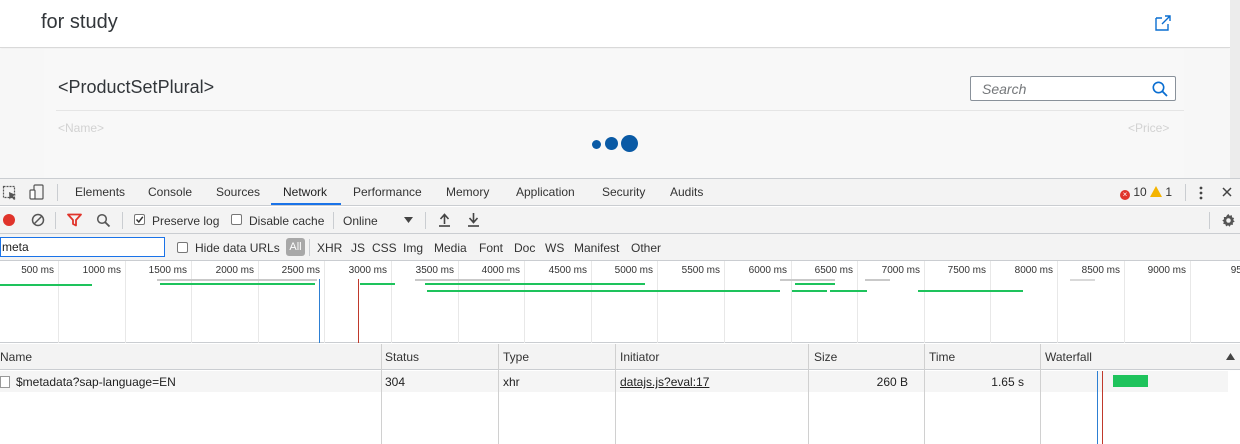 The image size is (1240, 444). What do you see at coordinates (1227, 192) in the screenshot?
I see `close-icon` at bounding box center [1227, 192].